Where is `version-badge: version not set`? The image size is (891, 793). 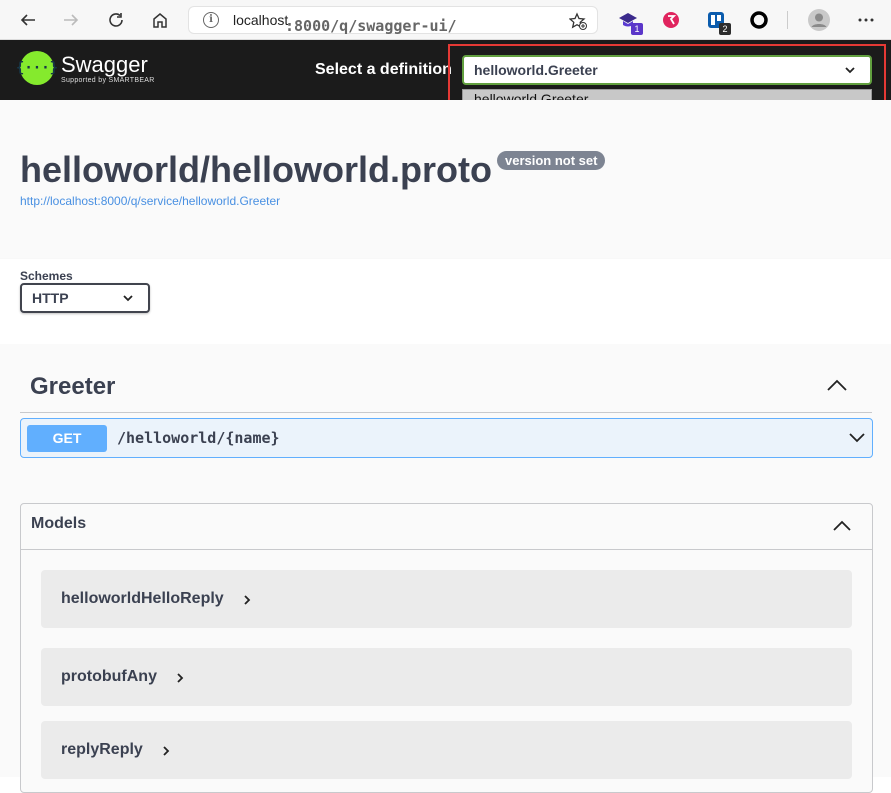 version-badge: version not set is located at coordinates (551, 160).